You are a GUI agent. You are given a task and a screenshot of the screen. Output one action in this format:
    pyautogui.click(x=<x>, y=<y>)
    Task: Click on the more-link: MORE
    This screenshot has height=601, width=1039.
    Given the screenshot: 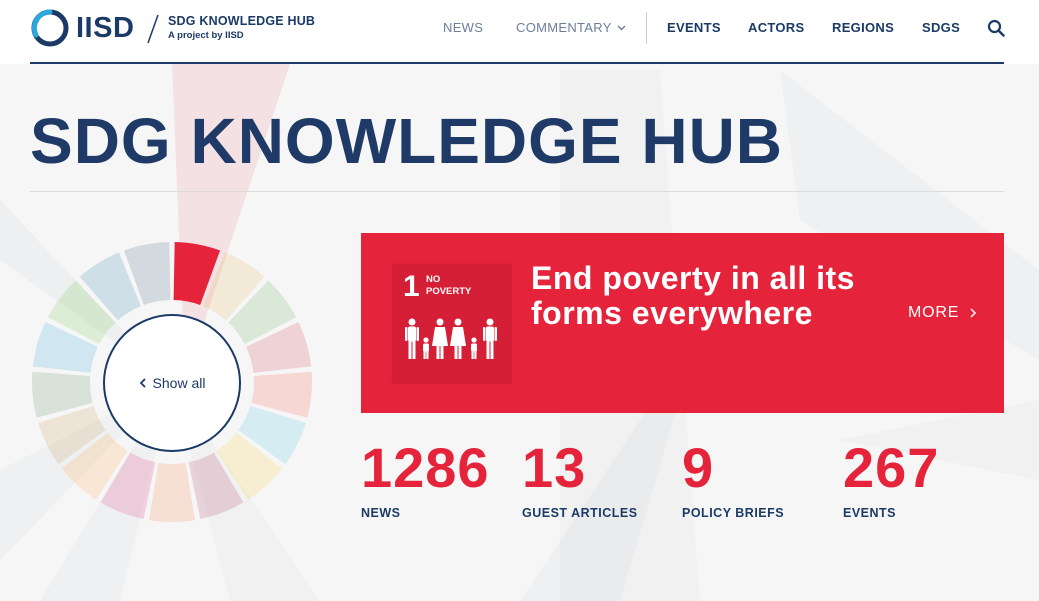 What is the action you would take?
    pyautogui.click(x=942, y=313)
    